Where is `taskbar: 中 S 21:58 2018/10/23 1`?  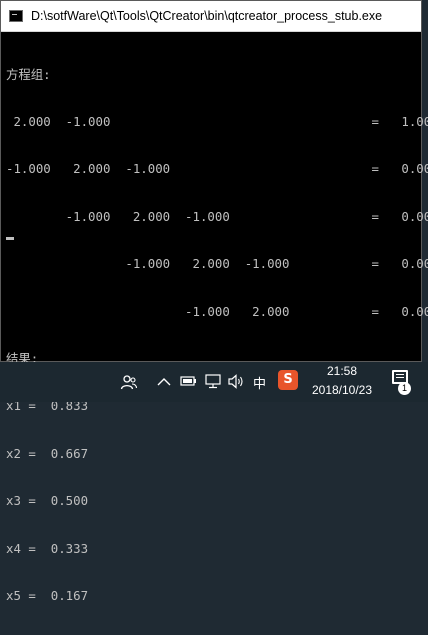
taskbar: 中 S 21:58 2018/10/23 1 is located at coordinates (214, 382).